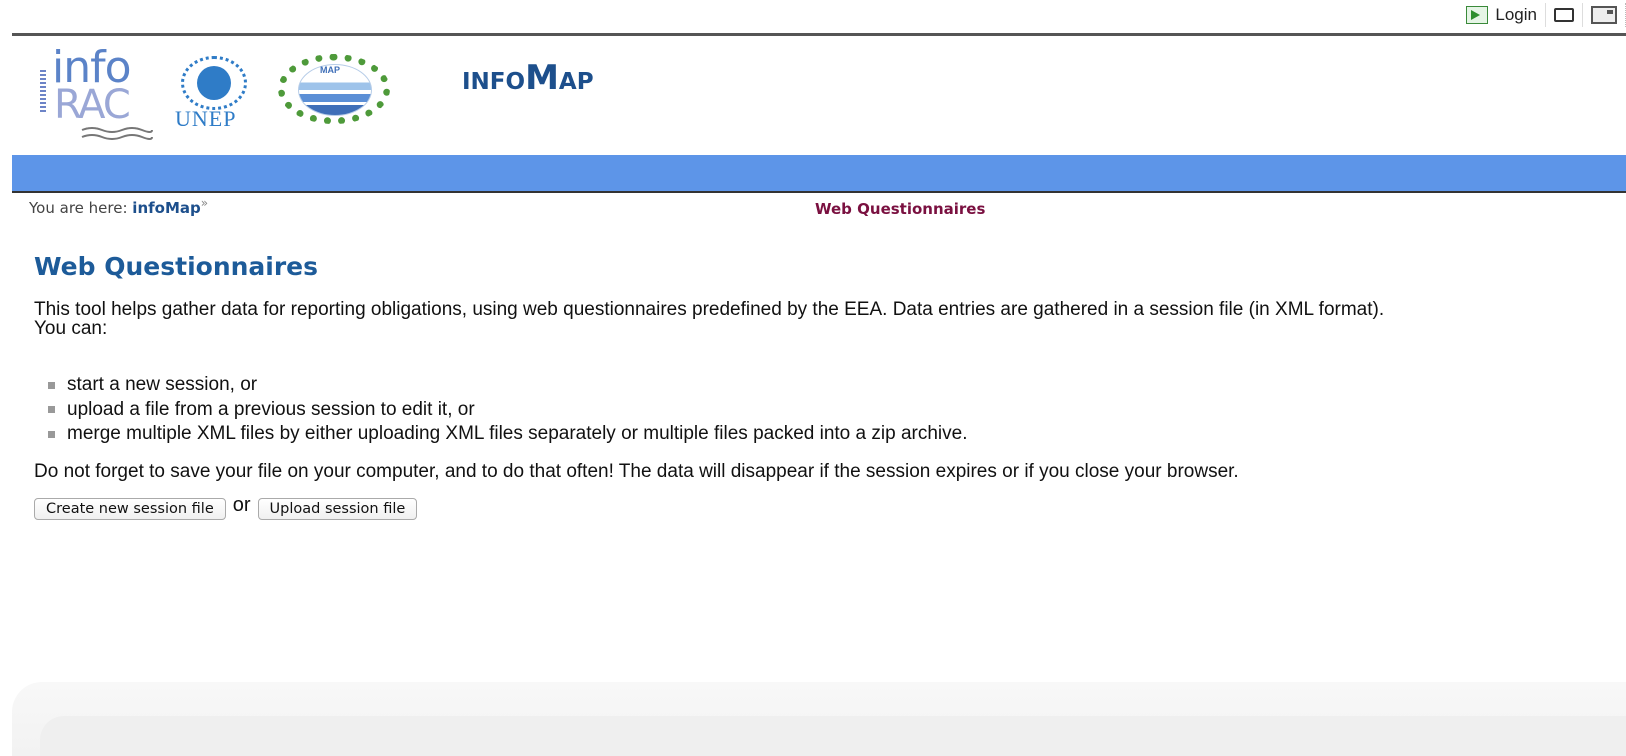  What do you see at coordinates (833, 736) in the screenshot?
I see `footer-inner` at bounding box center [833, 736].